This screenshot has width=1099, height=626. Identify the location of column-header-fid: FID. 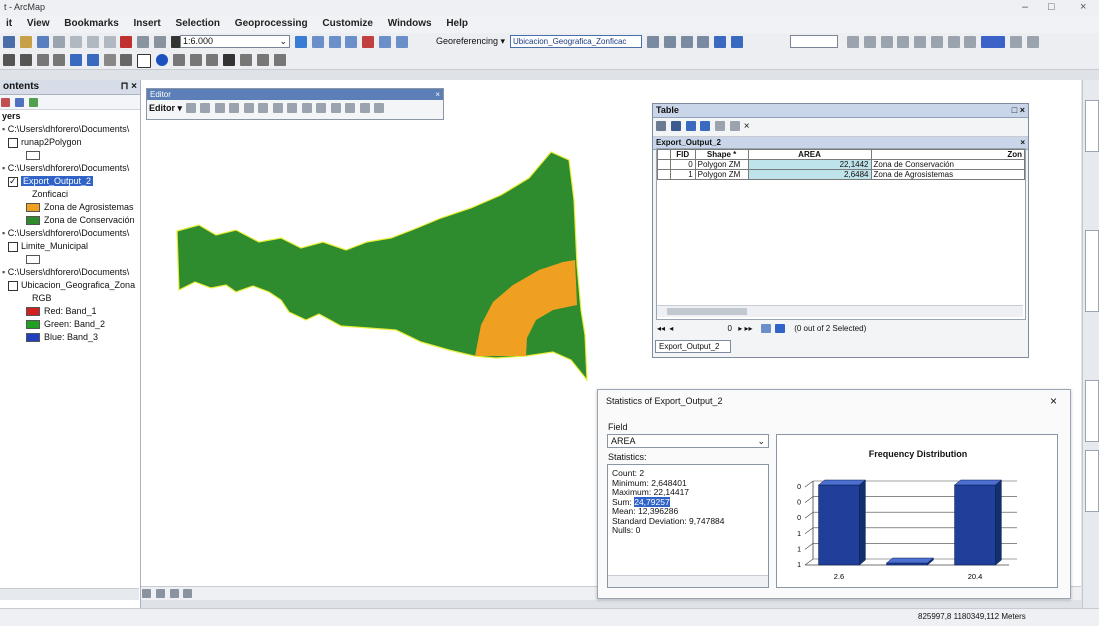
(682, 154).